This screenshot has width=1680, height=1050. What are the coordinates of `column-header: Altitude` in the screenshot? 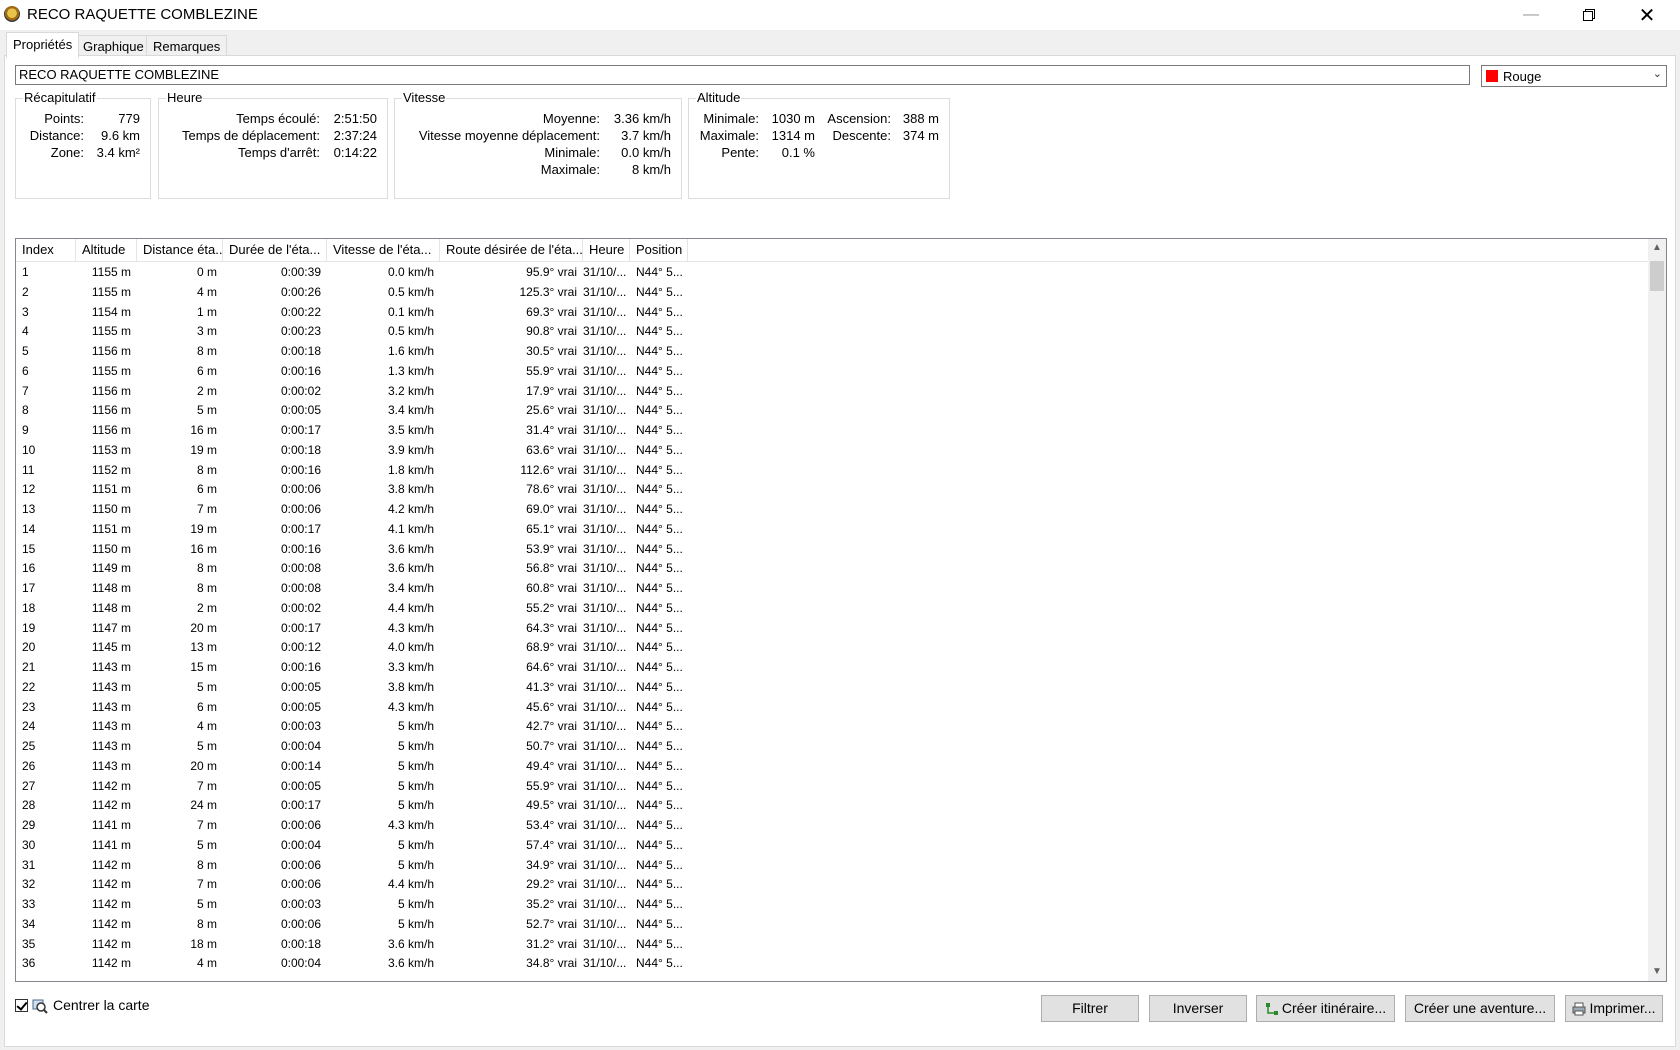 It's located at (106, 250).